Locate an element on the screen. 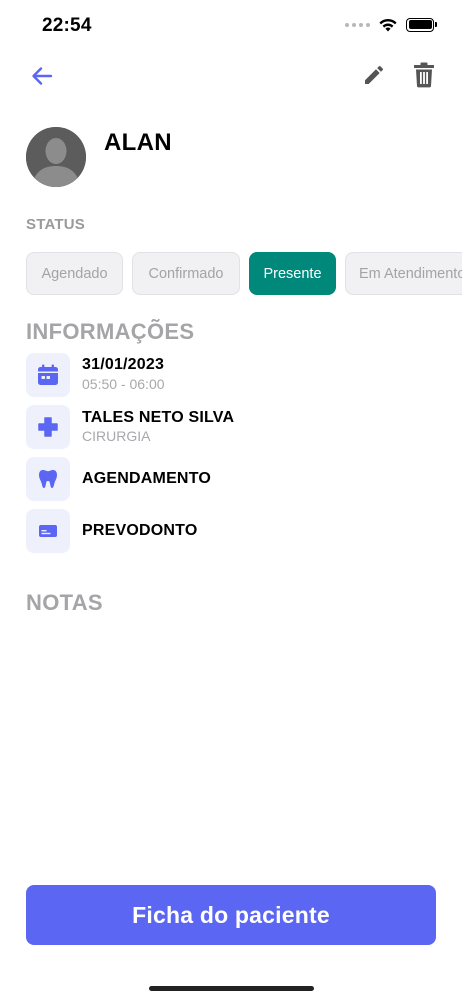  appointment-time: 05:50 - 06:00 is located at coordinates (123, 384).